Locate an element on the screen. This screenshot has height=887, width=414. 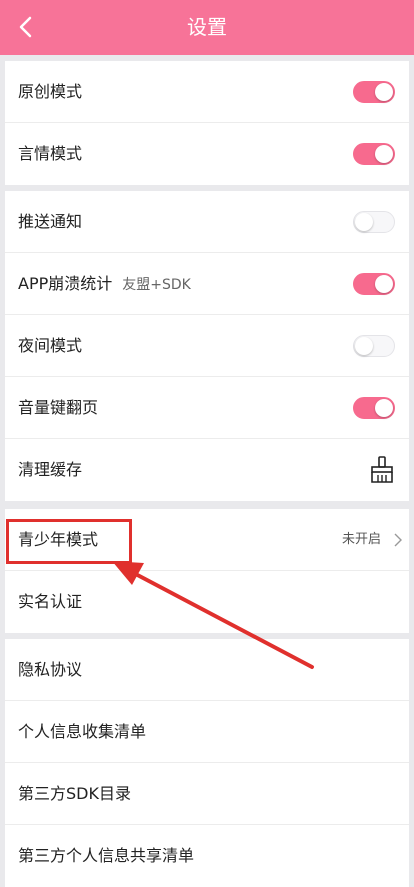
setting-label: 音量键翻页 is located at coordinates (58, 407).